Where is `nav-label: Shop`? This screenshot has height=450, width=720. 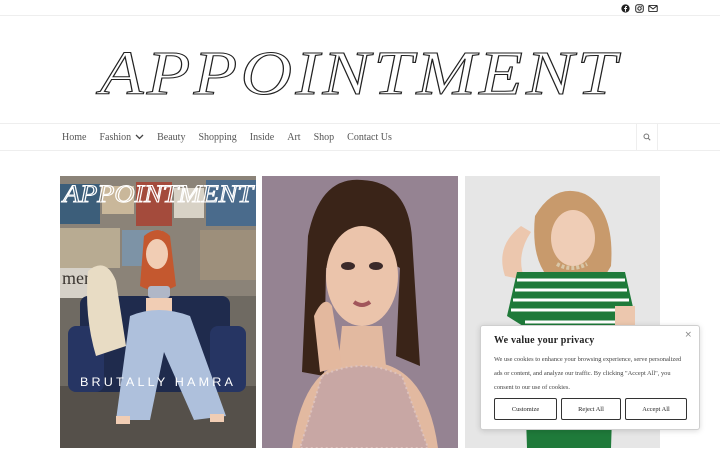 nav-label: Shop is located at coordinates (324, 137).